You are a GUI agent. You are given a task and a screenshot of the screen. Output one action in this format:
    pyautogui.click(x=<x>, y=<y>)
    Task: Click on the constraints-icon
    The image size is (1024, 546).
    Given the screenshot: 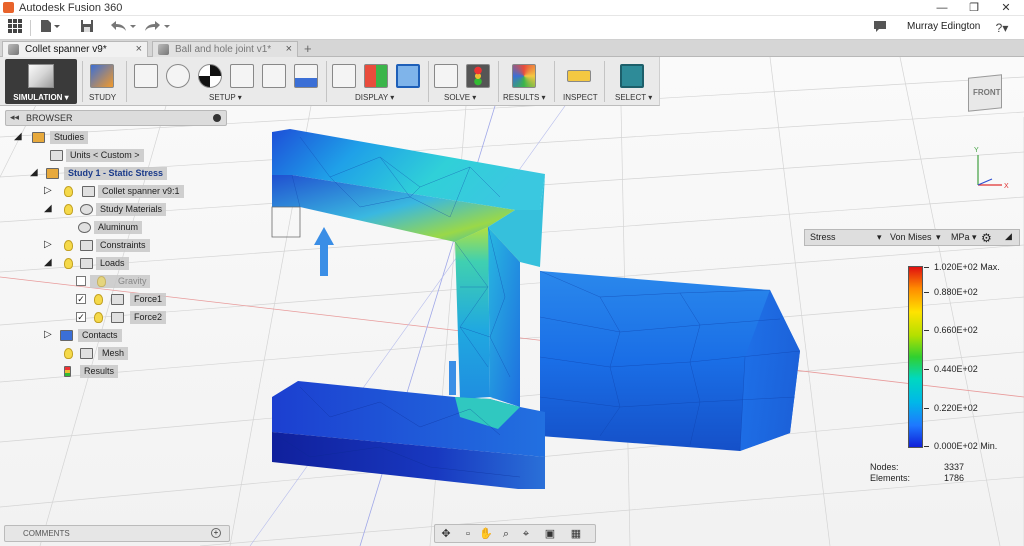 What is the action you would take?
    pyautogui.click(x=242, y=76)
    